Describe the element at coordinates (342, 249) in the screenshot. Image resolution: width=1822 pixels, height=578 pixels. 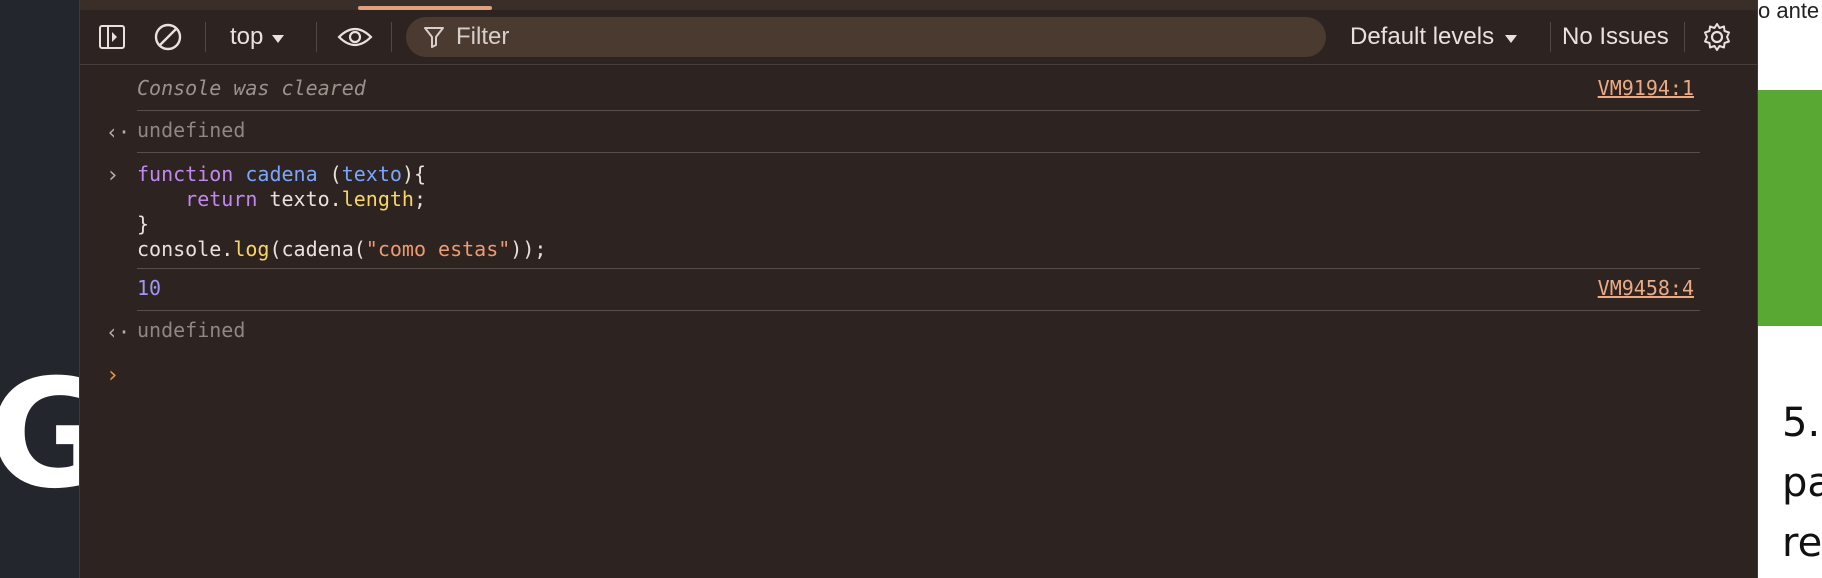
I see `code-line-4: console.log(cadena("como estas"));` at that location.